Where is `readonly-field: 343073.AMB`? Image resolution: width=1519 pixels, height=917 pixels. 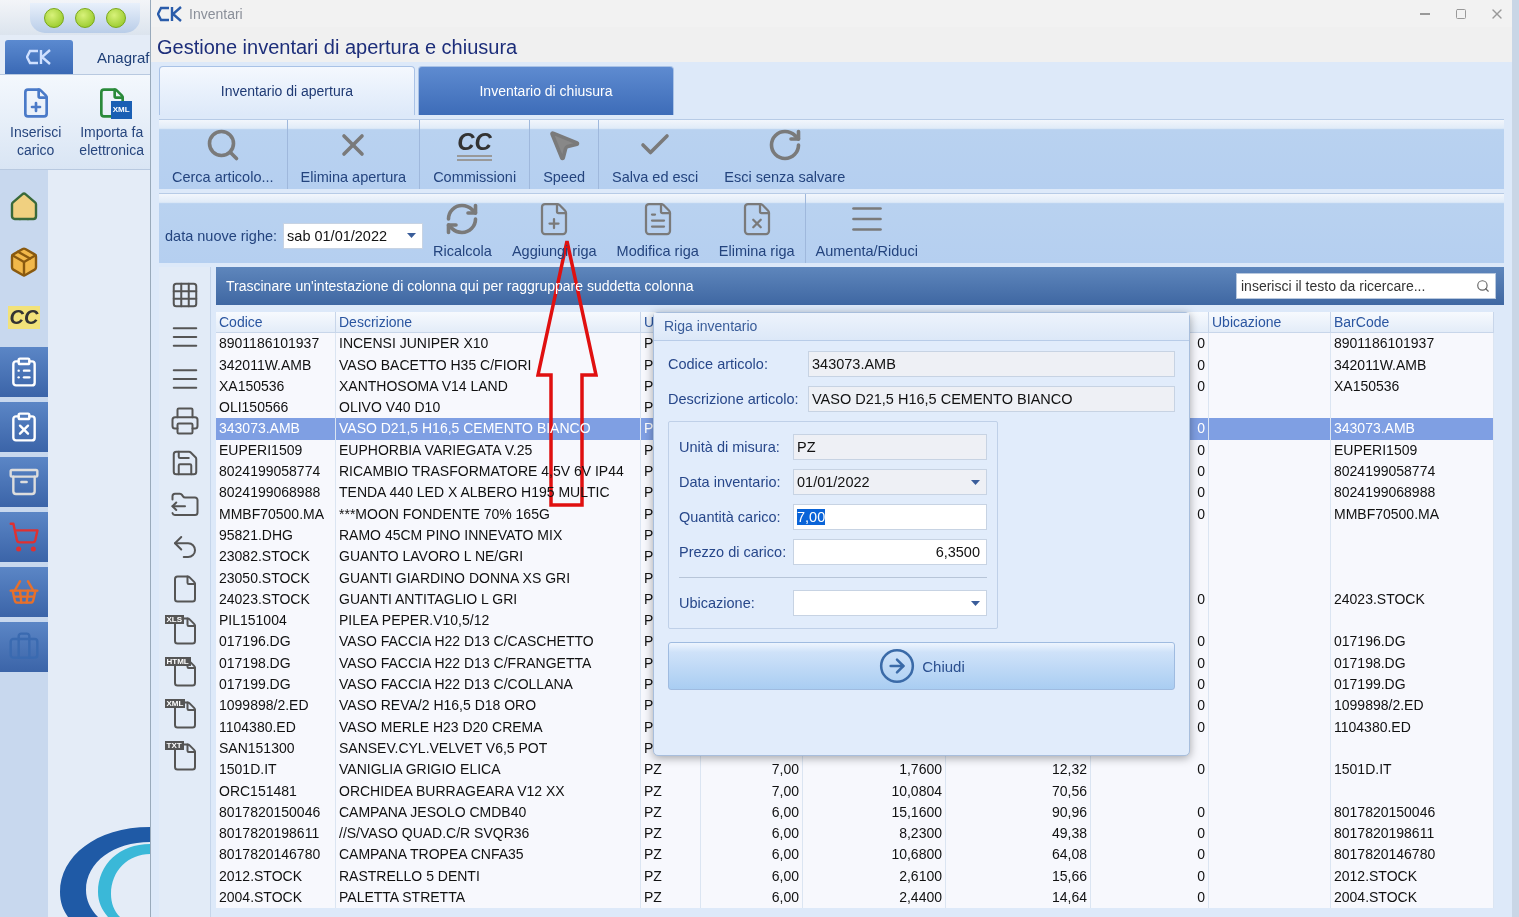
readonly-field: 343073.AMB is located at coordinates (991, 364).